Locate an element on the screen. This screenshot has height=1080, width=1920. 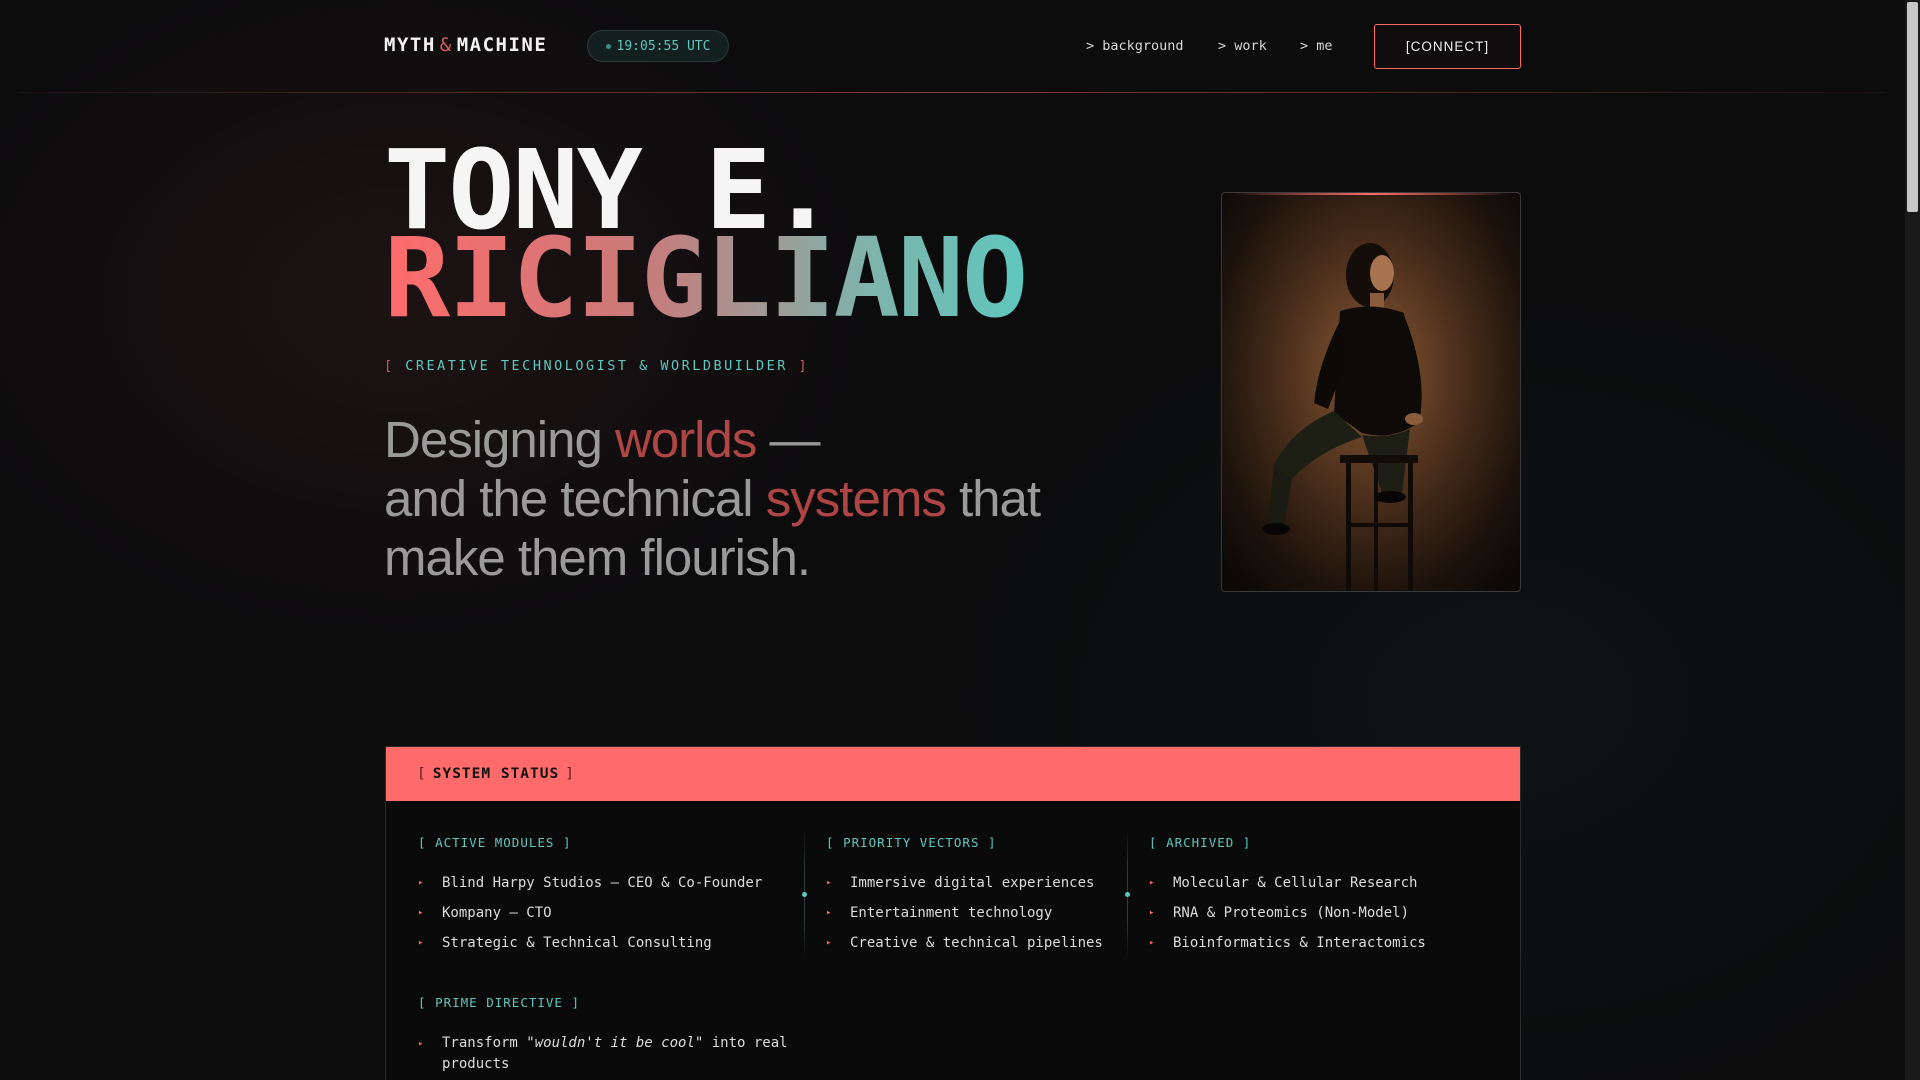
archived-label: [ ARCHIVED ] is located at coordinates (1200, 842).